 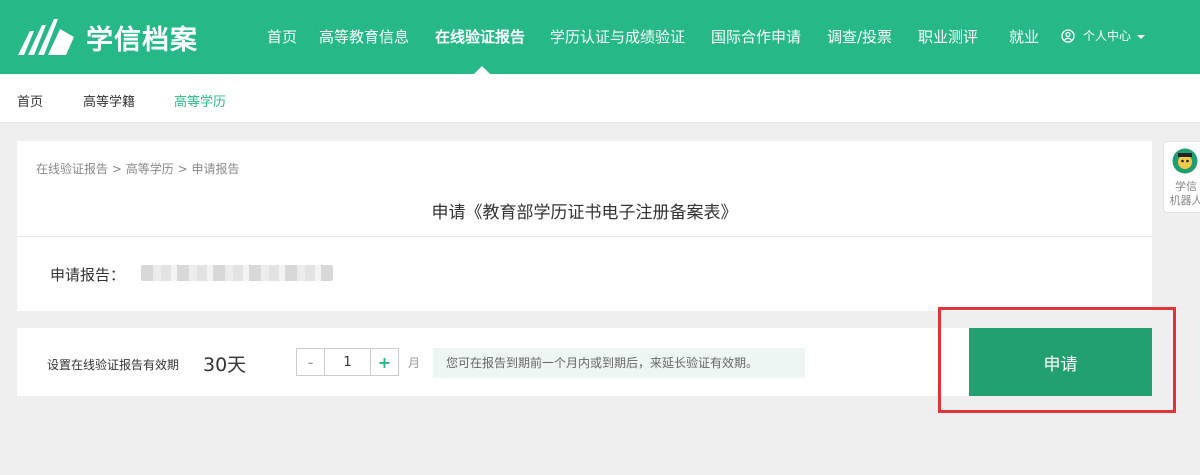 I want to click on nav-higher-education-info: 高等教育信息, so click(x=364, y=36).